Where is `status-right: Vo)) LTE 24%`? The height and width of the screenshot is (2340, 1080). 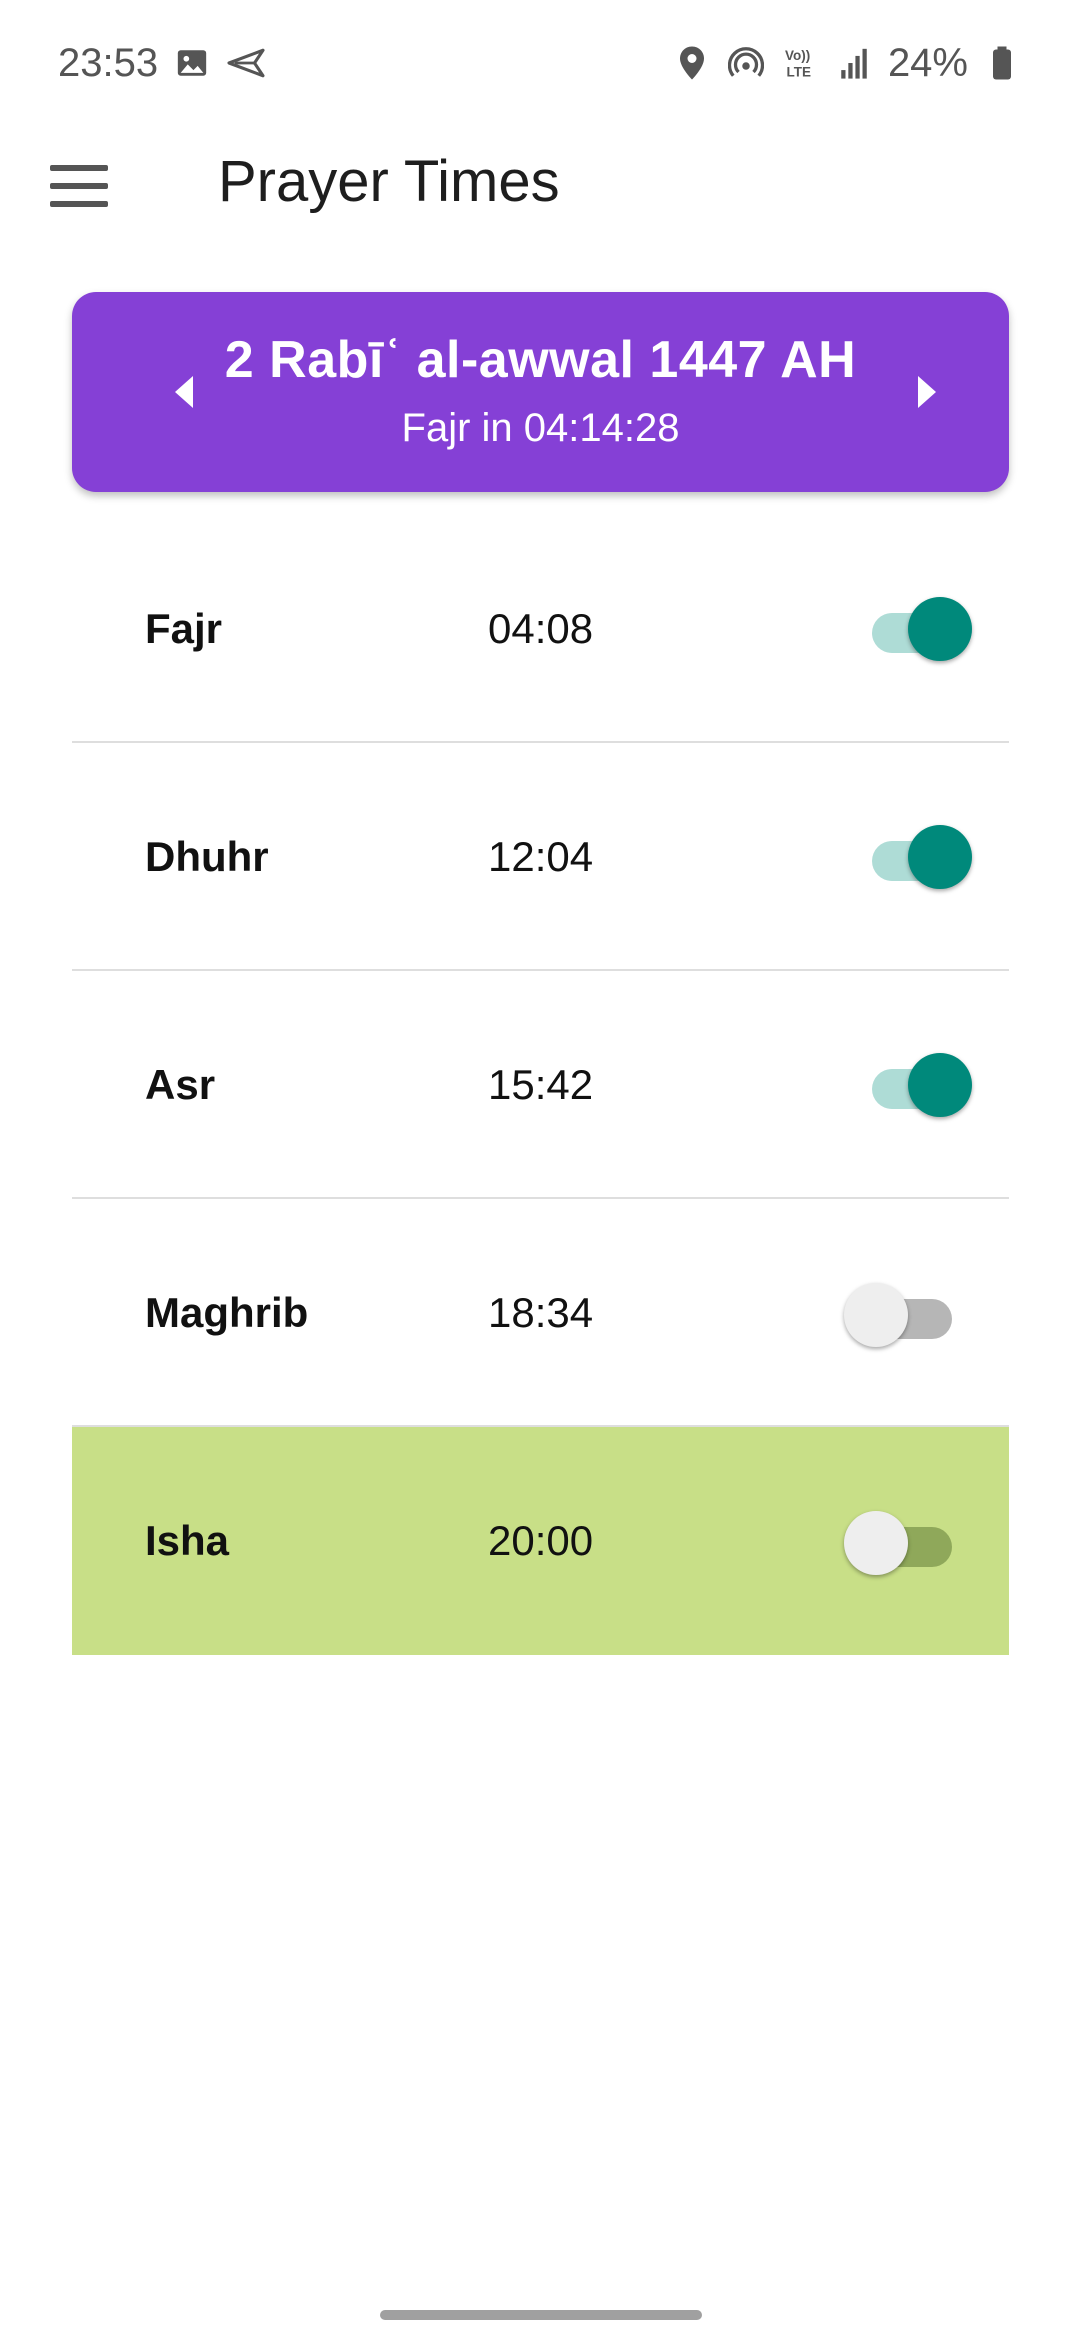 status-right: Vo)) LTE 24% is located at coordinates (847, 63).